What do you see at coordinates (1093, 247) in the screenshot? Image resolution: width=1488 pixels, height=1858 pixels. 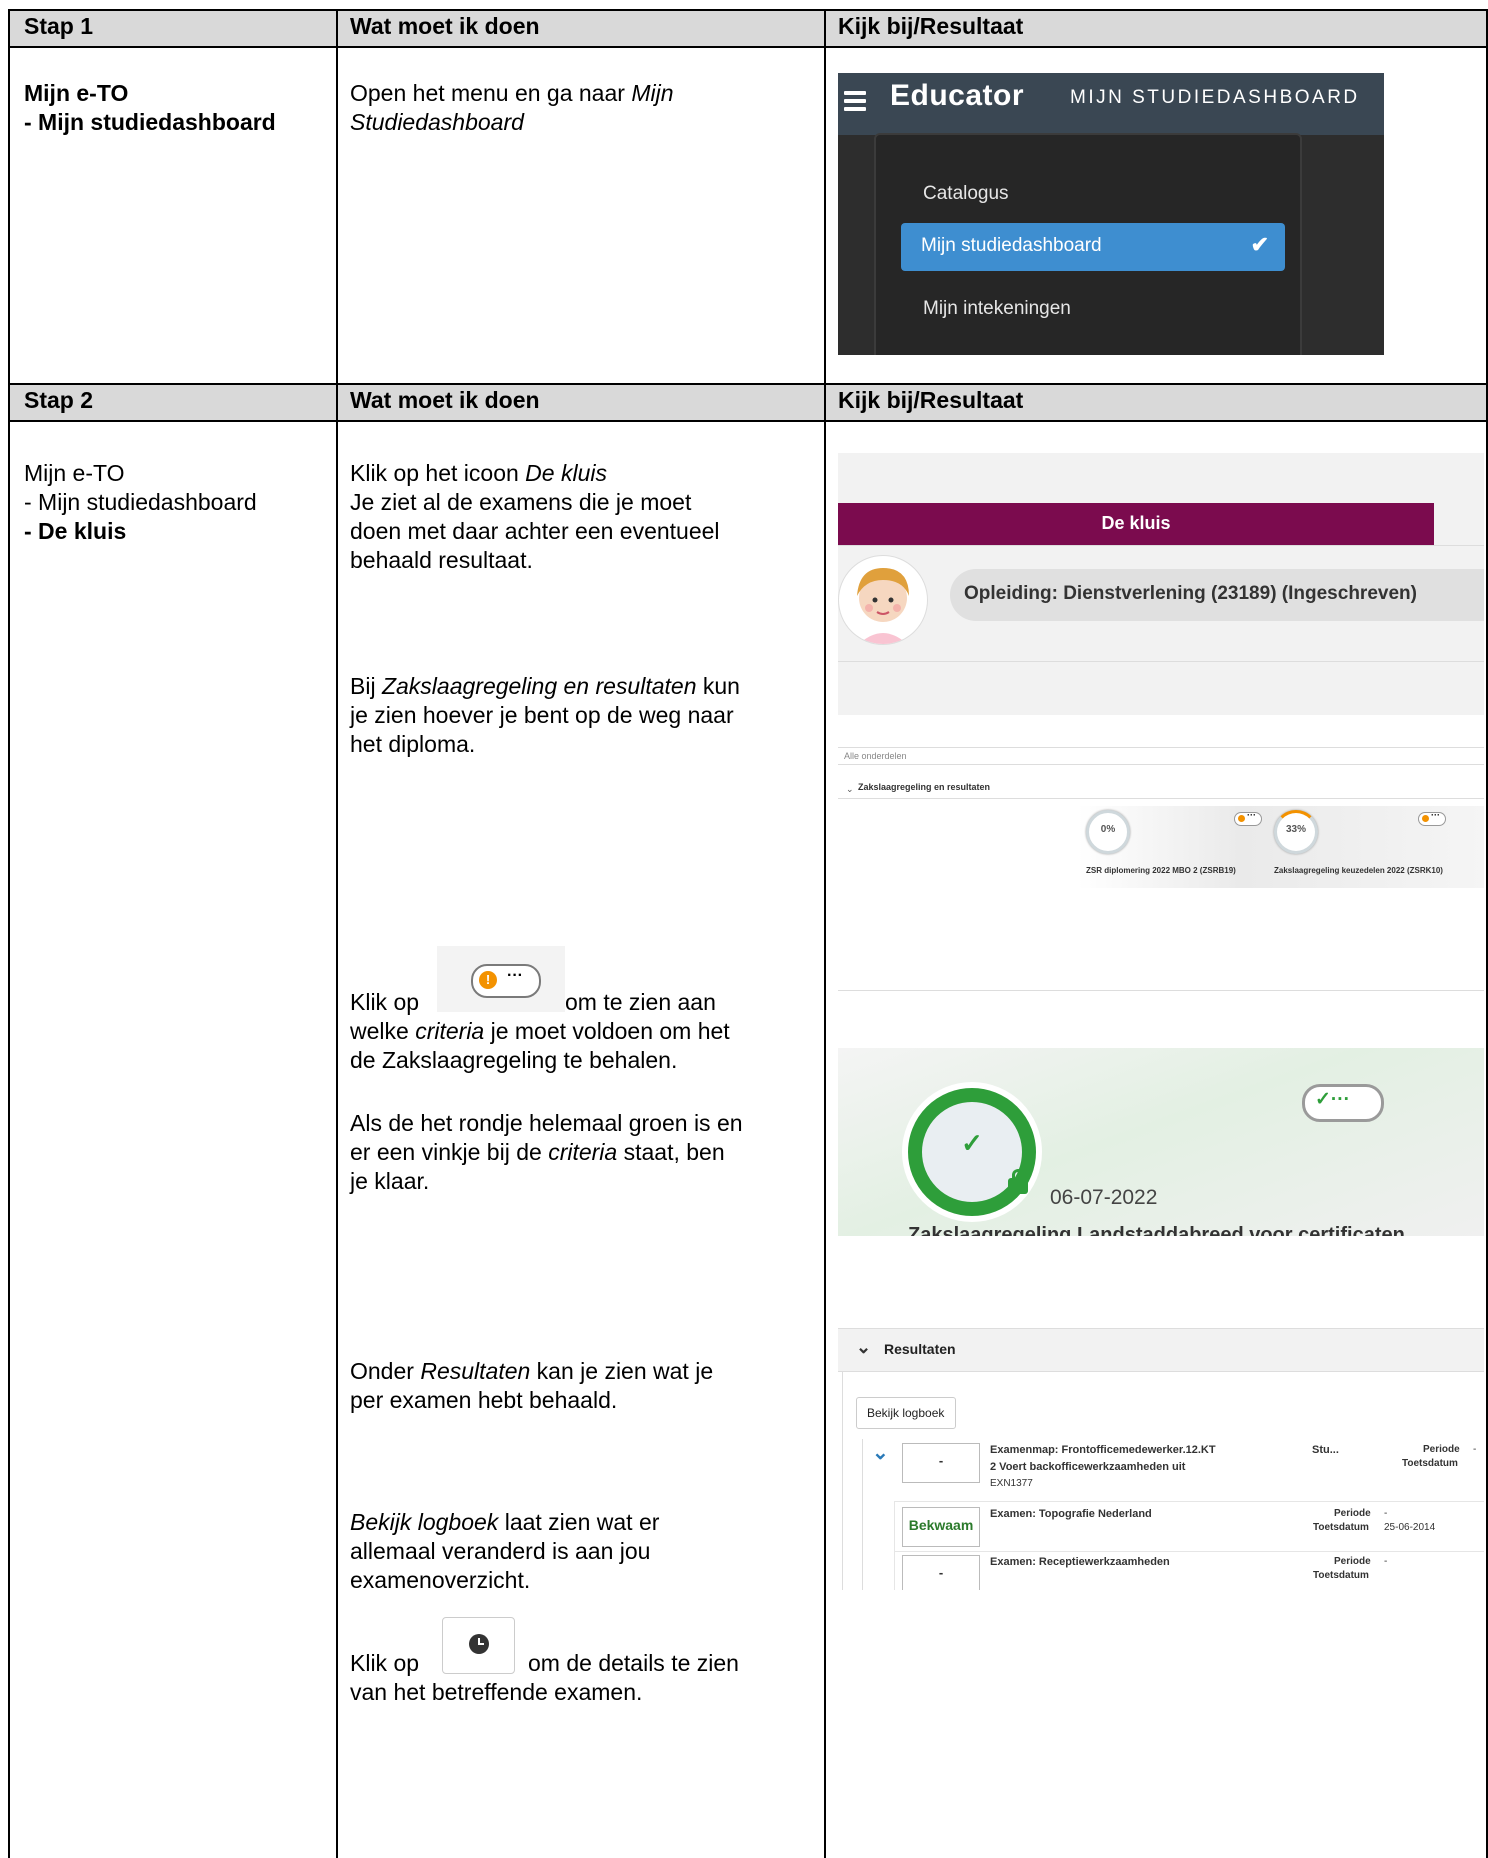 I see `menu-item-mijn-studiedashboard: Mijn studiedashboard ✔` at bounding box center [1093, 247].